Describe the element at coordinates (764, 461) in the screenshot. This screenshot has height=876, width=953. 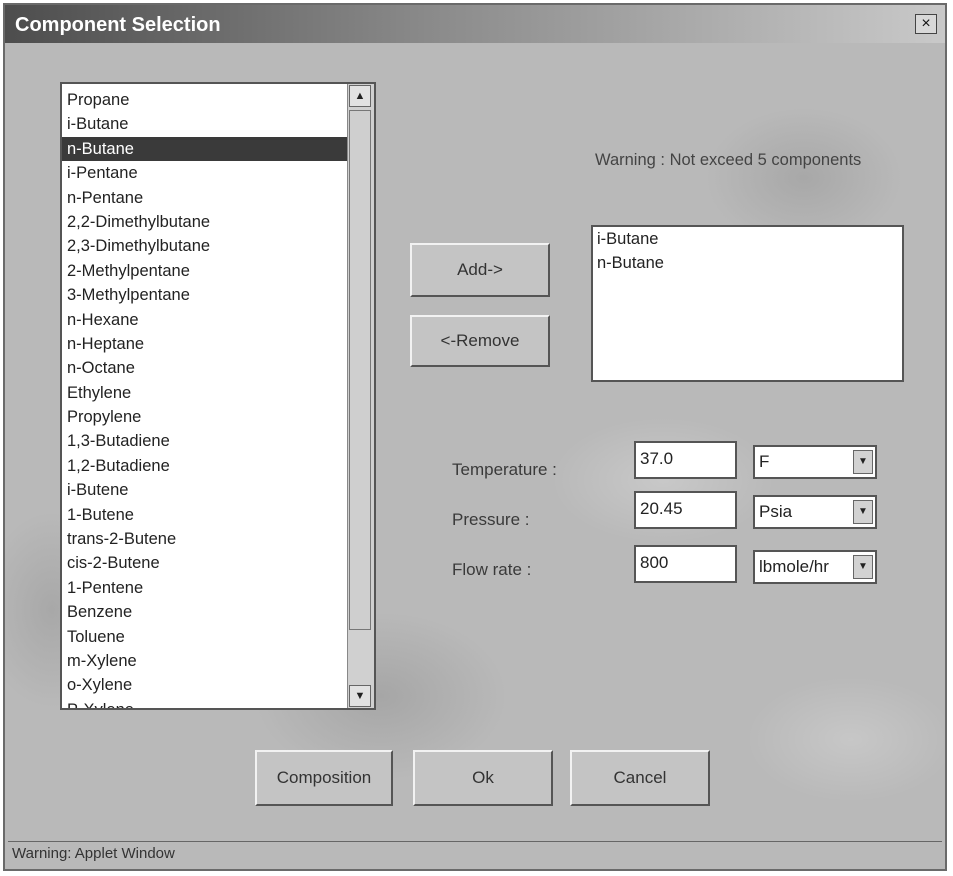
I see `temperature-unit-value: F` at that location.